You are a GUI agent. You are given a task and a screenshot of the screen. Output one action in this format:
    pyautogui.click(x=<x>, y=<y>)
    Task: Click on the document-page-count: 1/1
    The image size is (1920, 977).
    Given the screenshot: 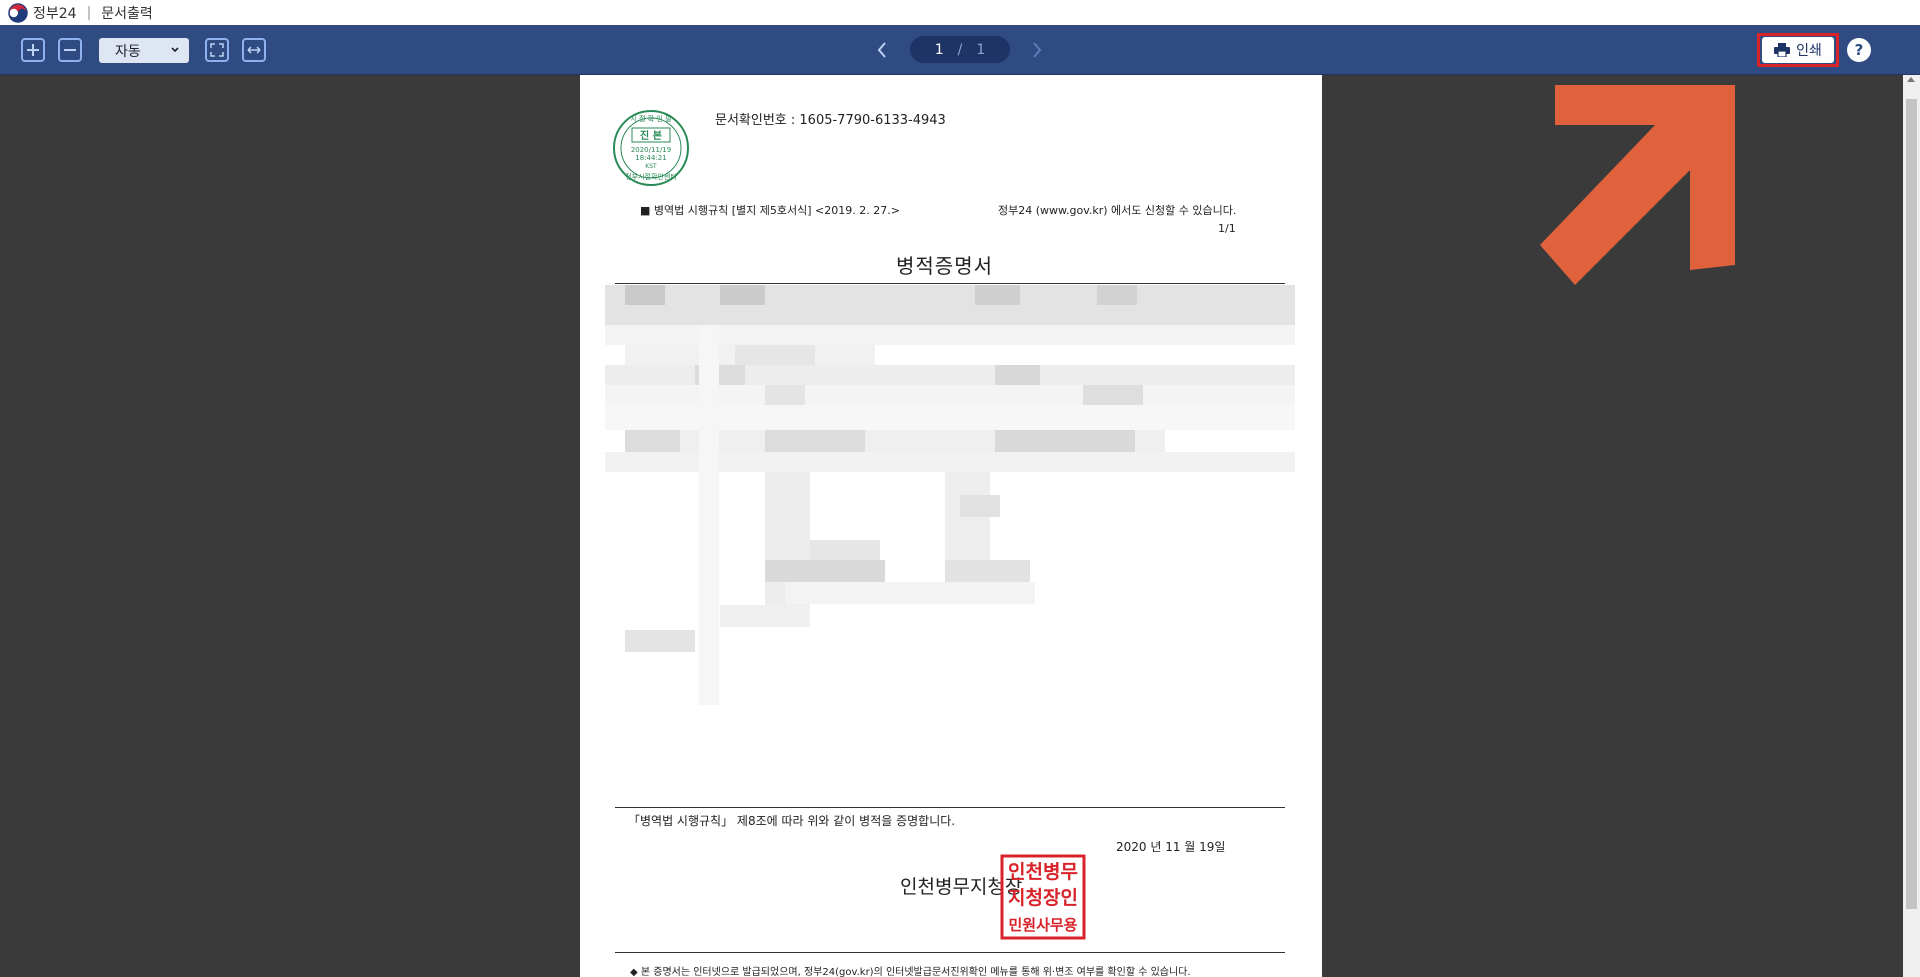 What is the action you would take?
    pyautogui.click(x=1227, y=228)
    